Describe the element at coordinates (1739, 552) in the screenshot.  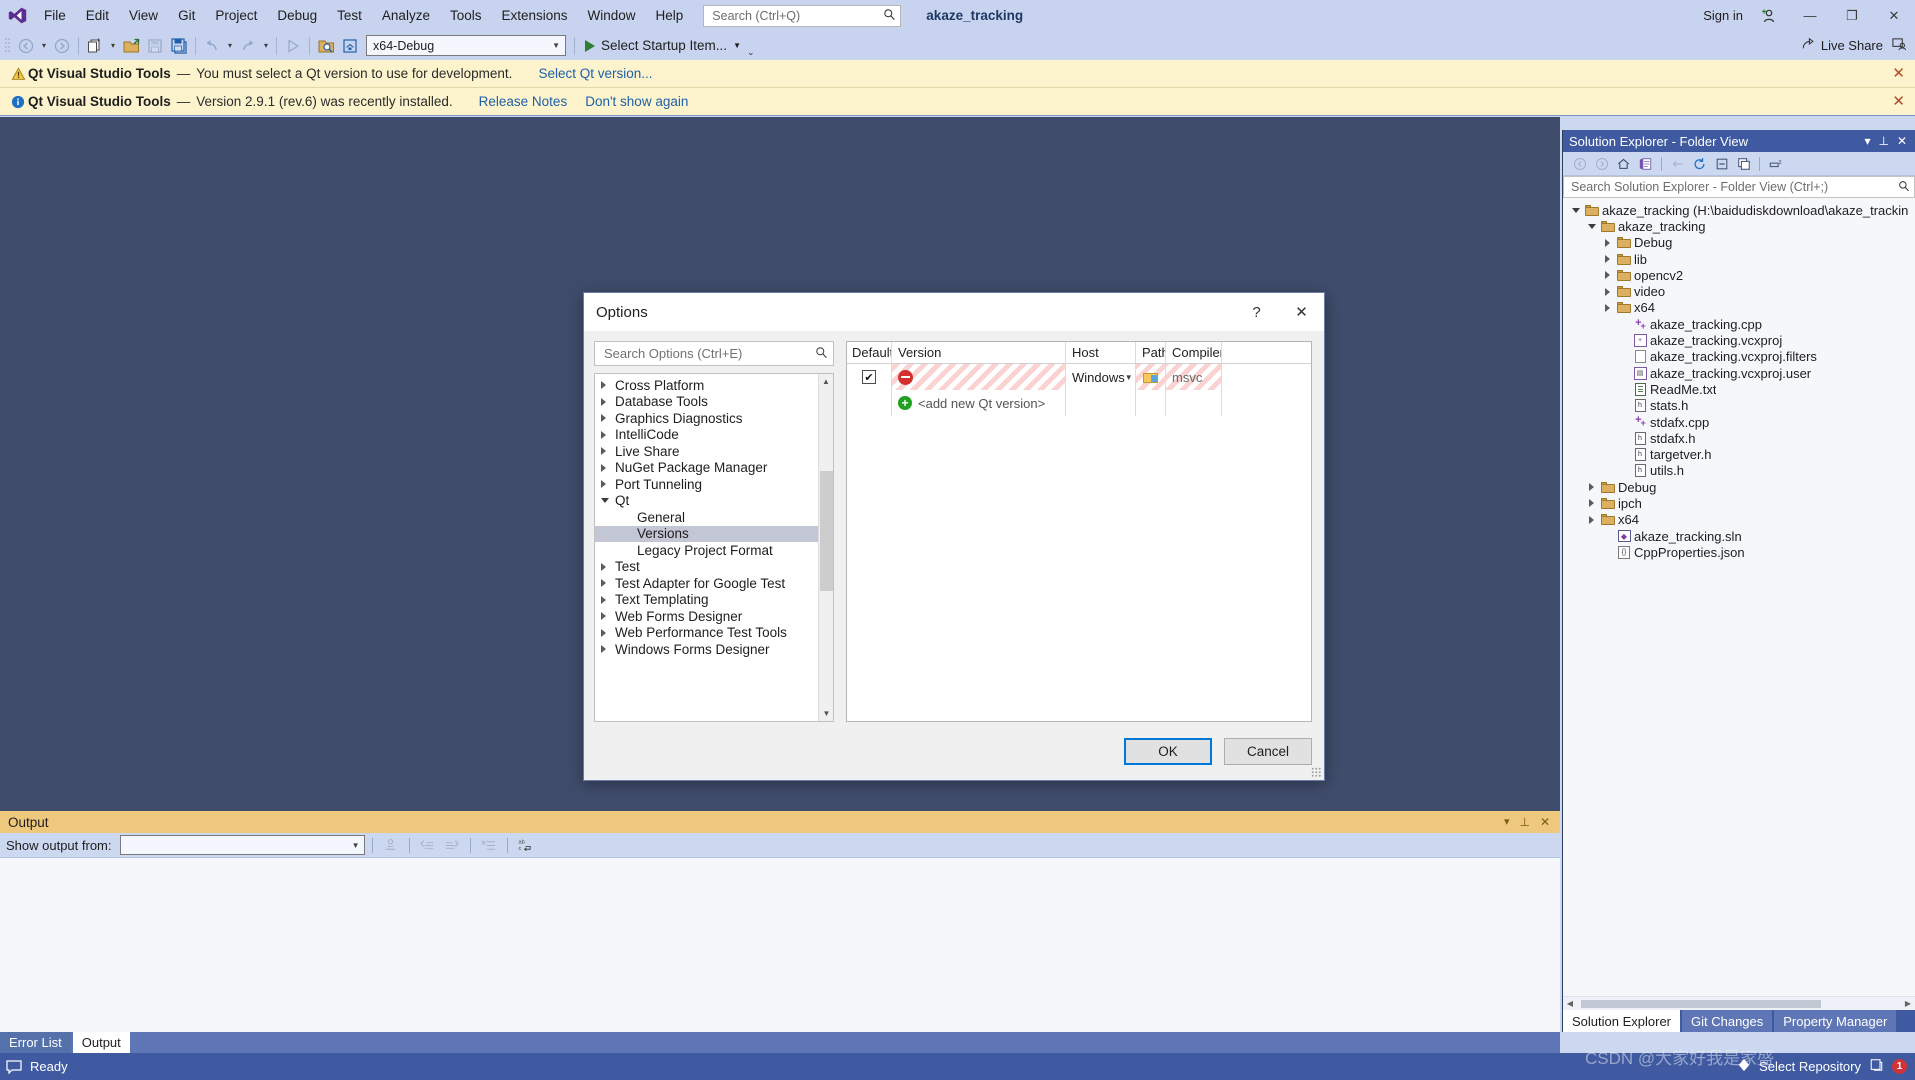
I see `tree-item: {} CppProperties.json` at that location.